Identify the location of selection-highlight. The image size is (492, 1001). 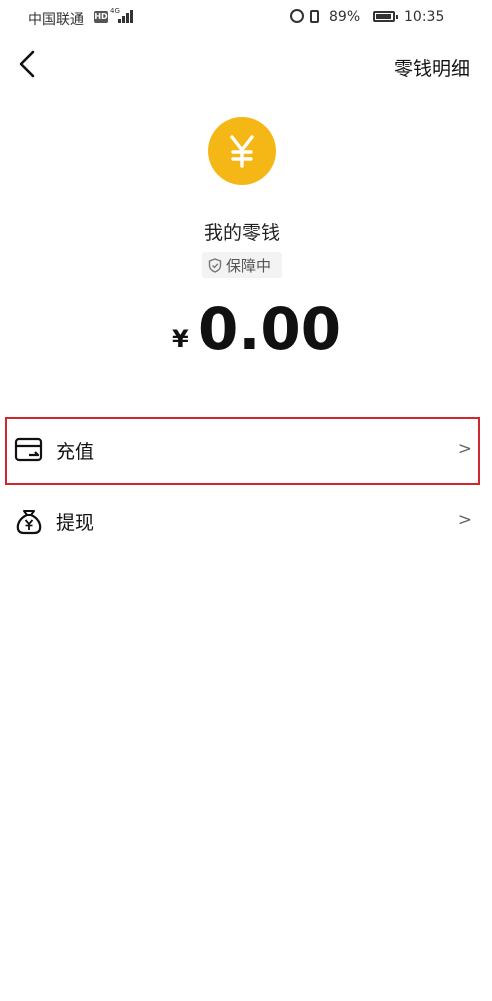
(242, 451).